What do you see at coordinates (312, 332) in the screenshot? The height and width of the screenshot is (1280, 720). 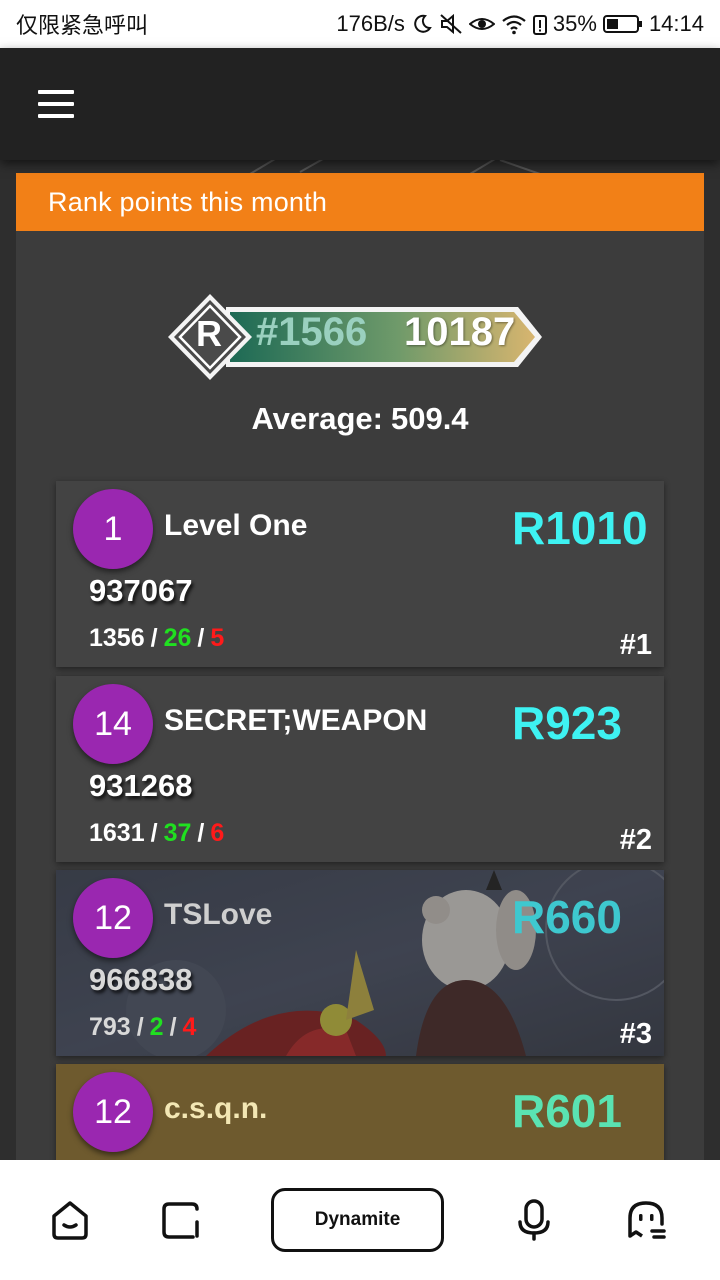 I see `rank-position: #1566` at bounding box center [312, 332].